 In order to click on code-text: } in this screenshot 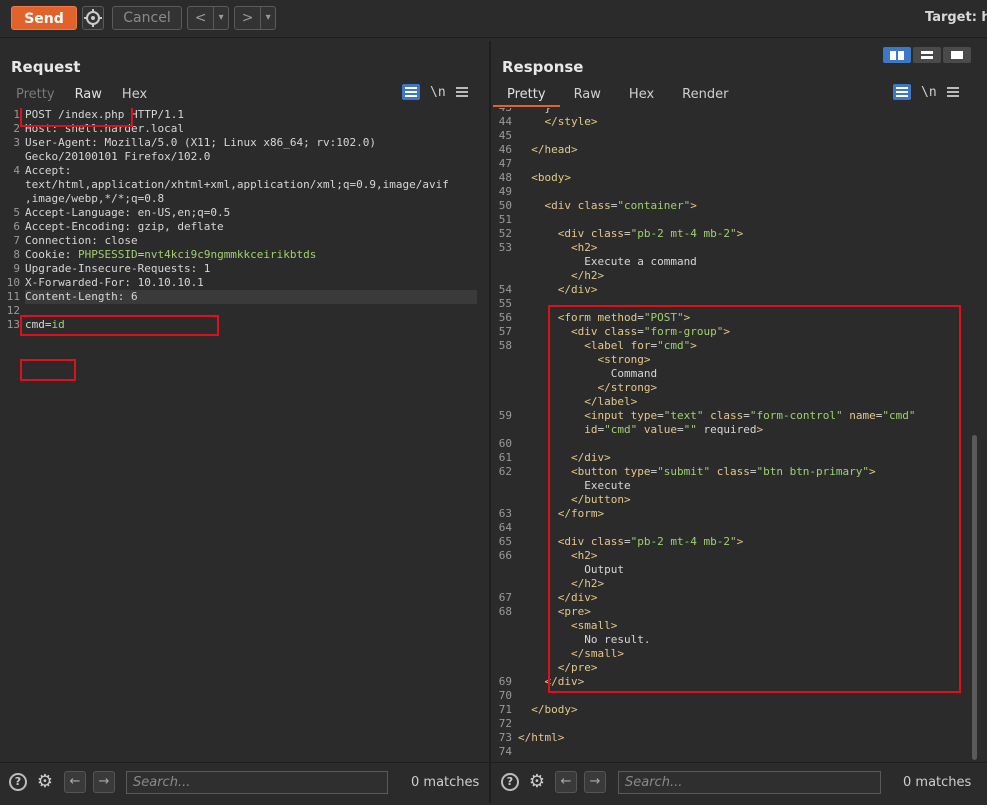, I will do `click(534, 111)`.